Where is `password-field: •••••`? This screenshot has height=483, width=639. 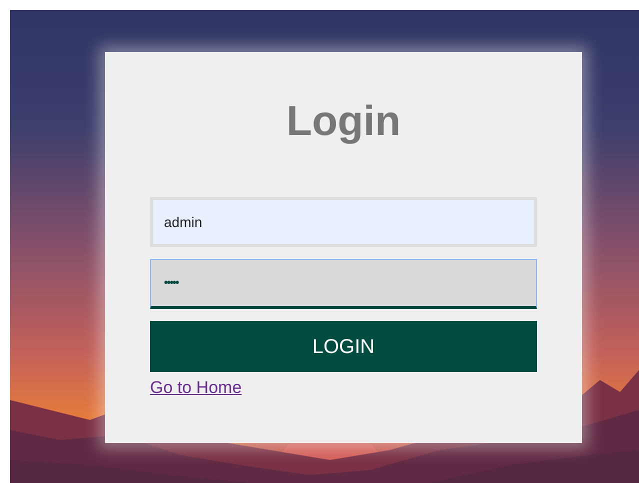 password-field: ••••• is located at coordinates (343, 284).